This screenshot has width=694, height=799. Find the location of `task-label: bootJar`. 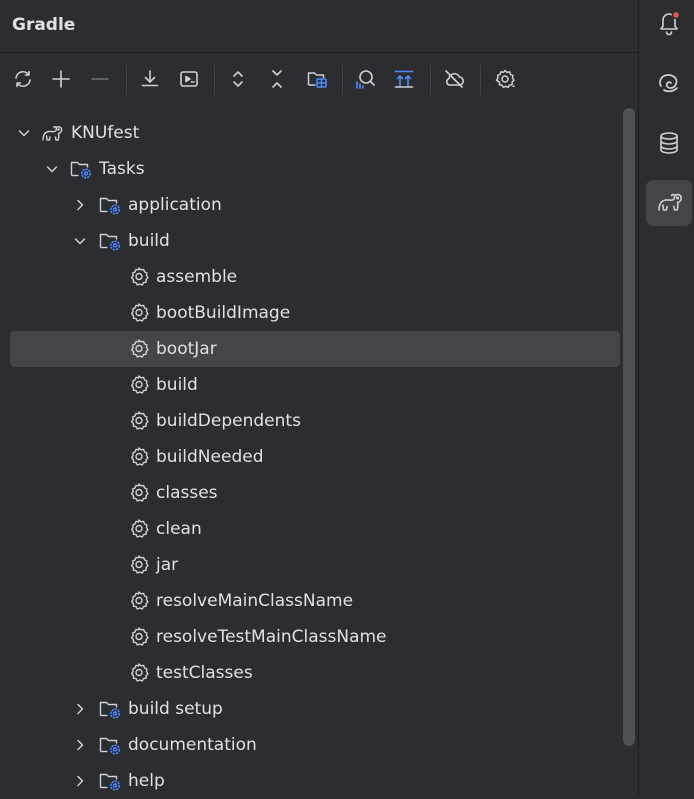

task-label: bootJar is located at coordinates (186, 349).